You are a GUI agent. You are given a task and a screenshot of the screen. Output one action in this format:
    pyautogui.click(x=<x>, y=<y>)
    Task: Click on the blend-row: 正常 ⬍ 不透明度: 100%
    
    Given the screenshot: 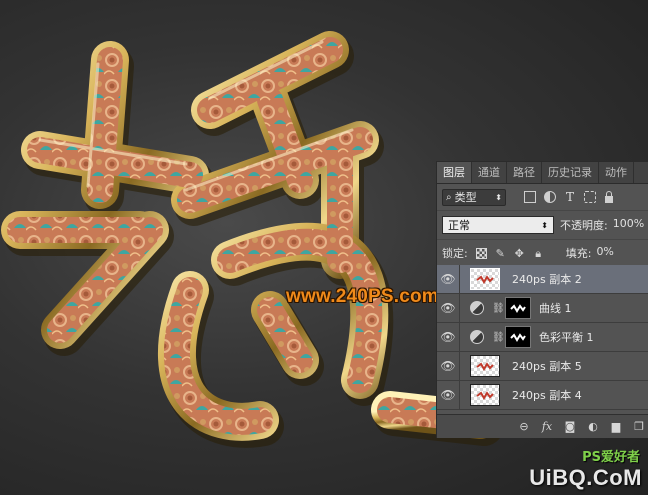 What is the action you would take?
    pyautogui.click(x=542, y=224)
    